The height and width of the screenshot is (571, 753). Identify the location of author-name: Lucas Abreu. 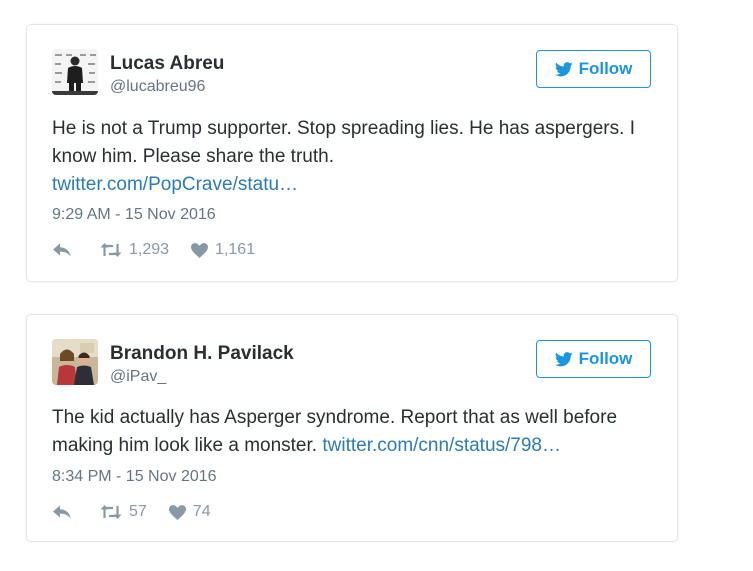
(167, 64).